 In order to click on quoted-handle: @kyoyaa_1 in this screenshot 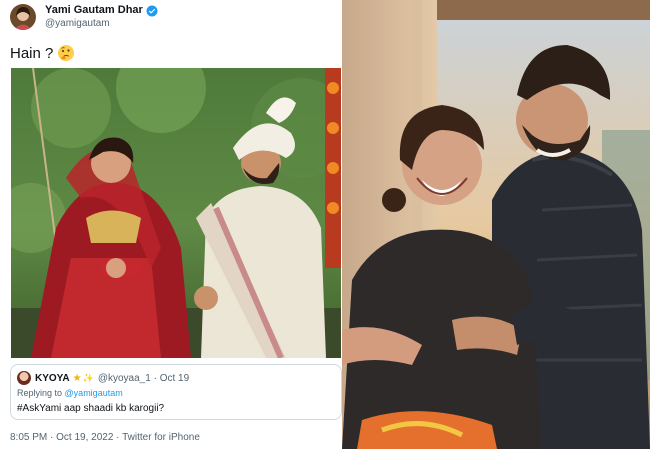, I will do `click(124, 378)`.